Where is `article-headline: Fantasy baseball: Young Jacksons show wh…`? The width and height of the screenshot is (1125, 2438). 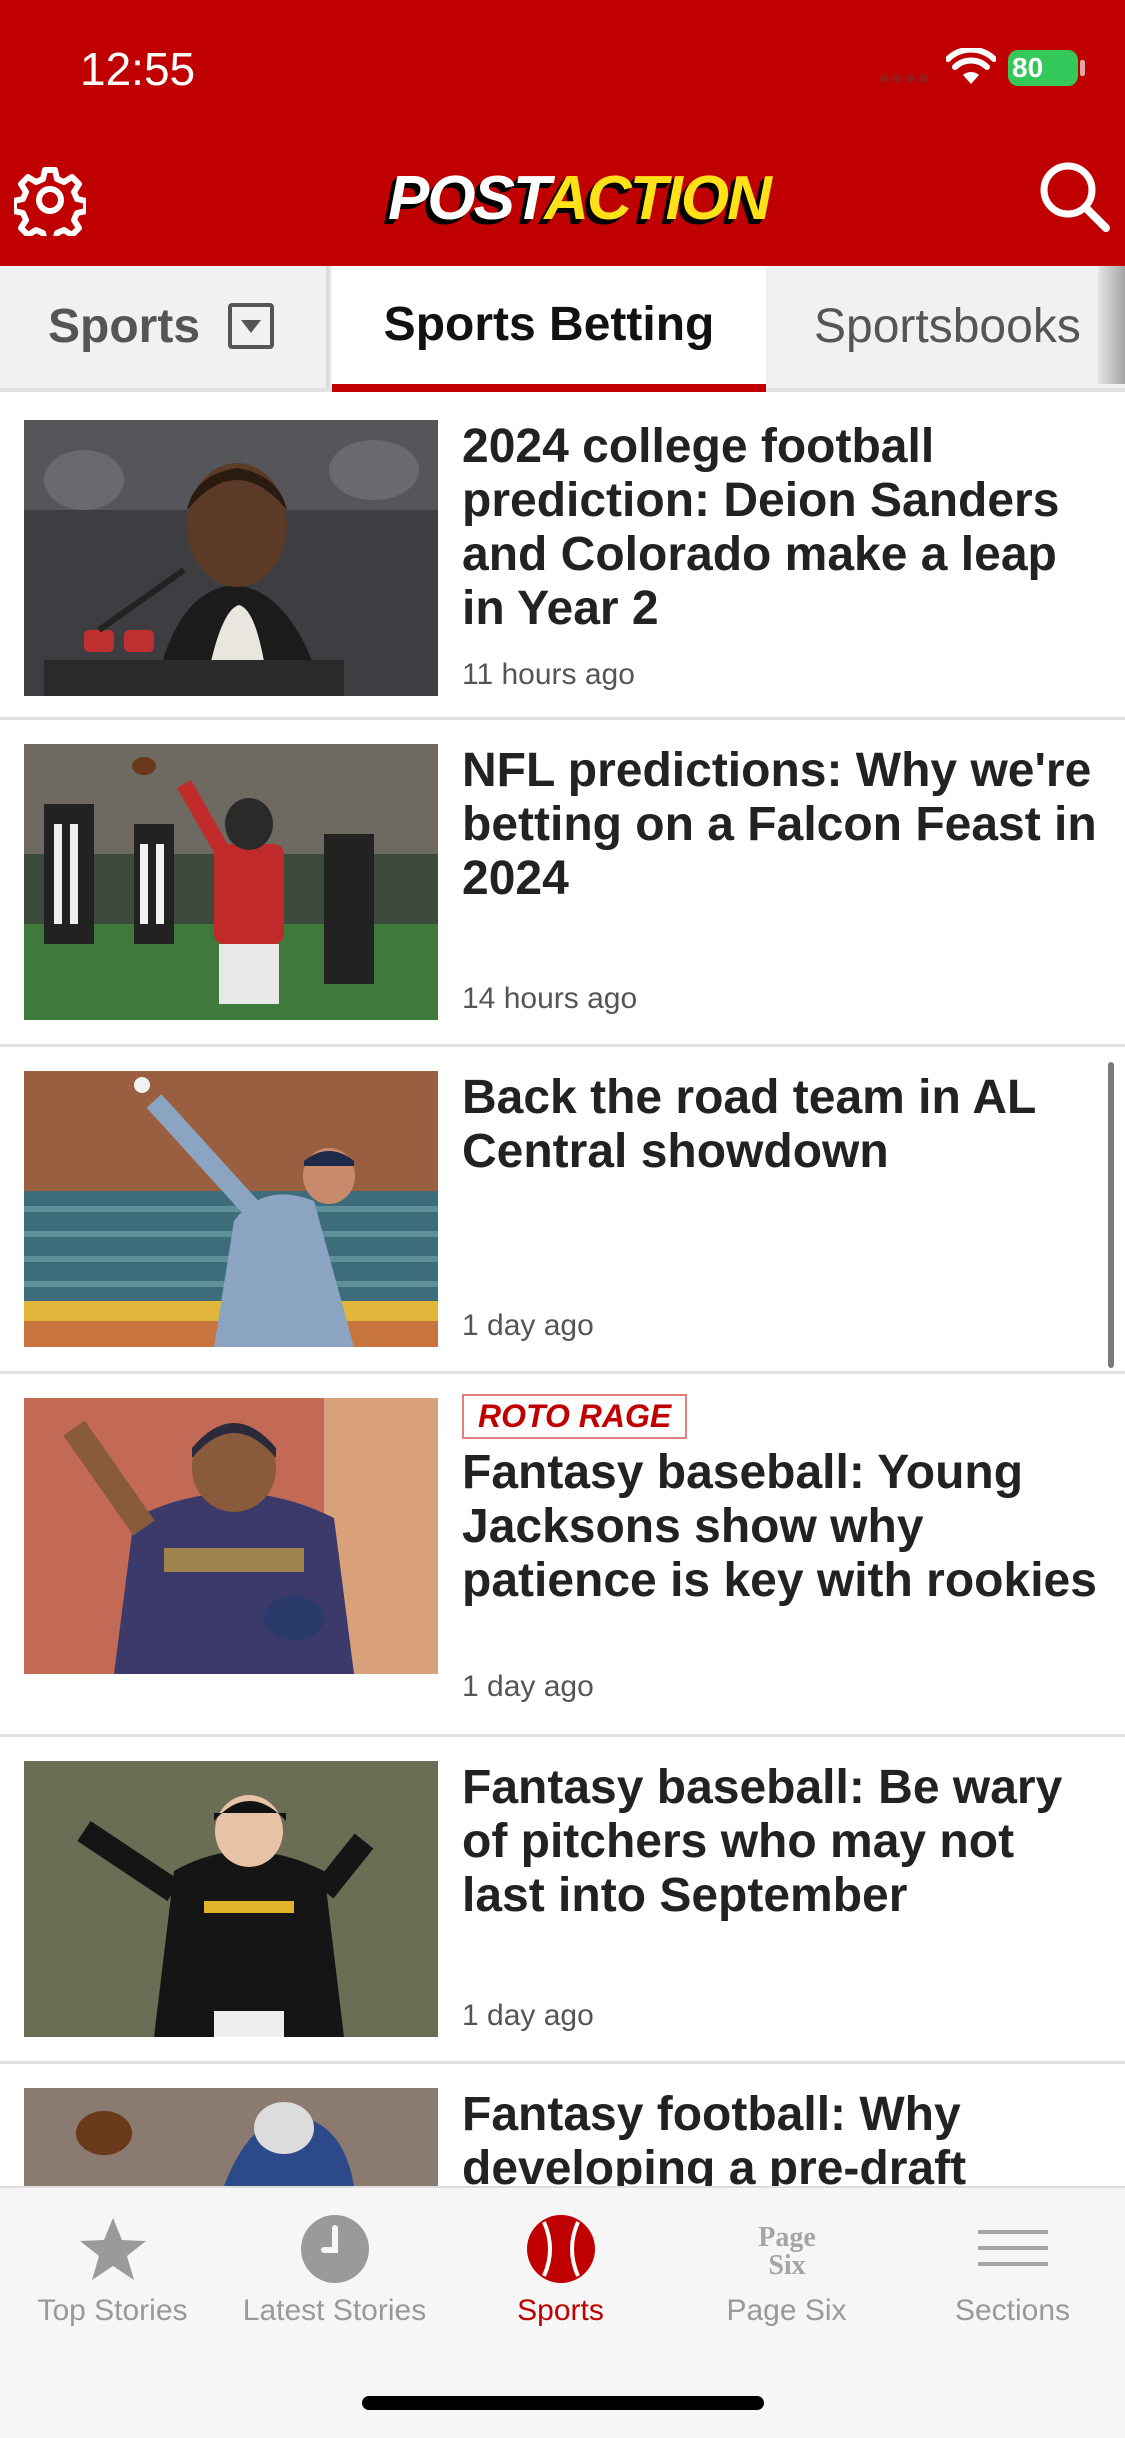 article-headline: Fantasy baseball: Young Jacksons show wh… is located at coordinates (782, 1527).